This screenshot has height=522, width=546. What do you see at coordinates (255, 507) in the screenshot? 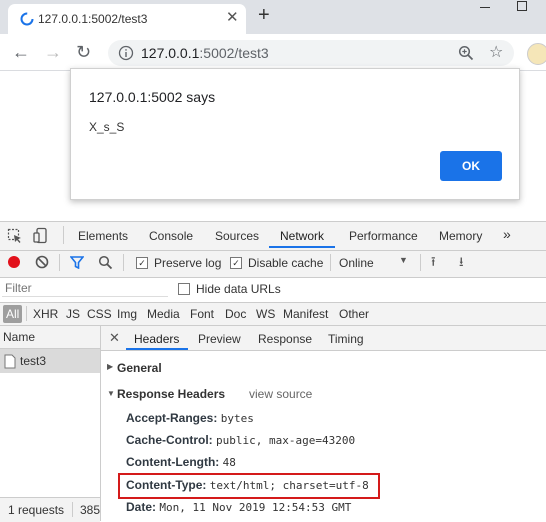
I see `header-value: Mon, 11 Nov 2019 12:54:53 GMT` at bounding box center [255, 507].